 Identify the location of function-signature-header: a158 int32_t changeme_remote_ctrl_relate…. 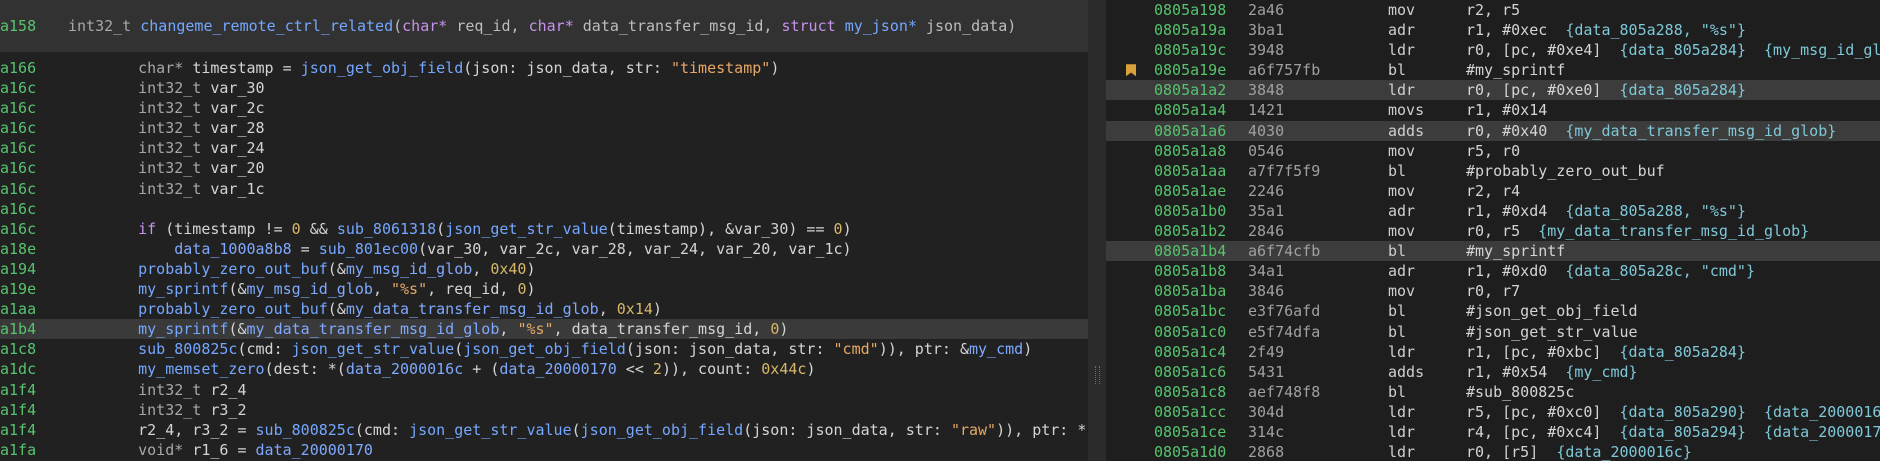
(544, 26).